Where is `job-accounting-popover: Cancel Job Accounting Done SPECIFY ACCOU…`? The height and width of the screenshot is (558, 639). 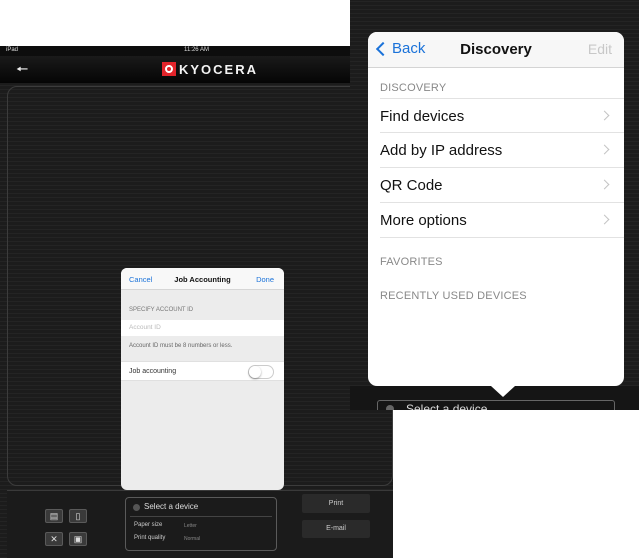
job-accounting-popover: Cancel Job Accounting Done SPECIFY ACCOU… is located at coordinates (202, 379).